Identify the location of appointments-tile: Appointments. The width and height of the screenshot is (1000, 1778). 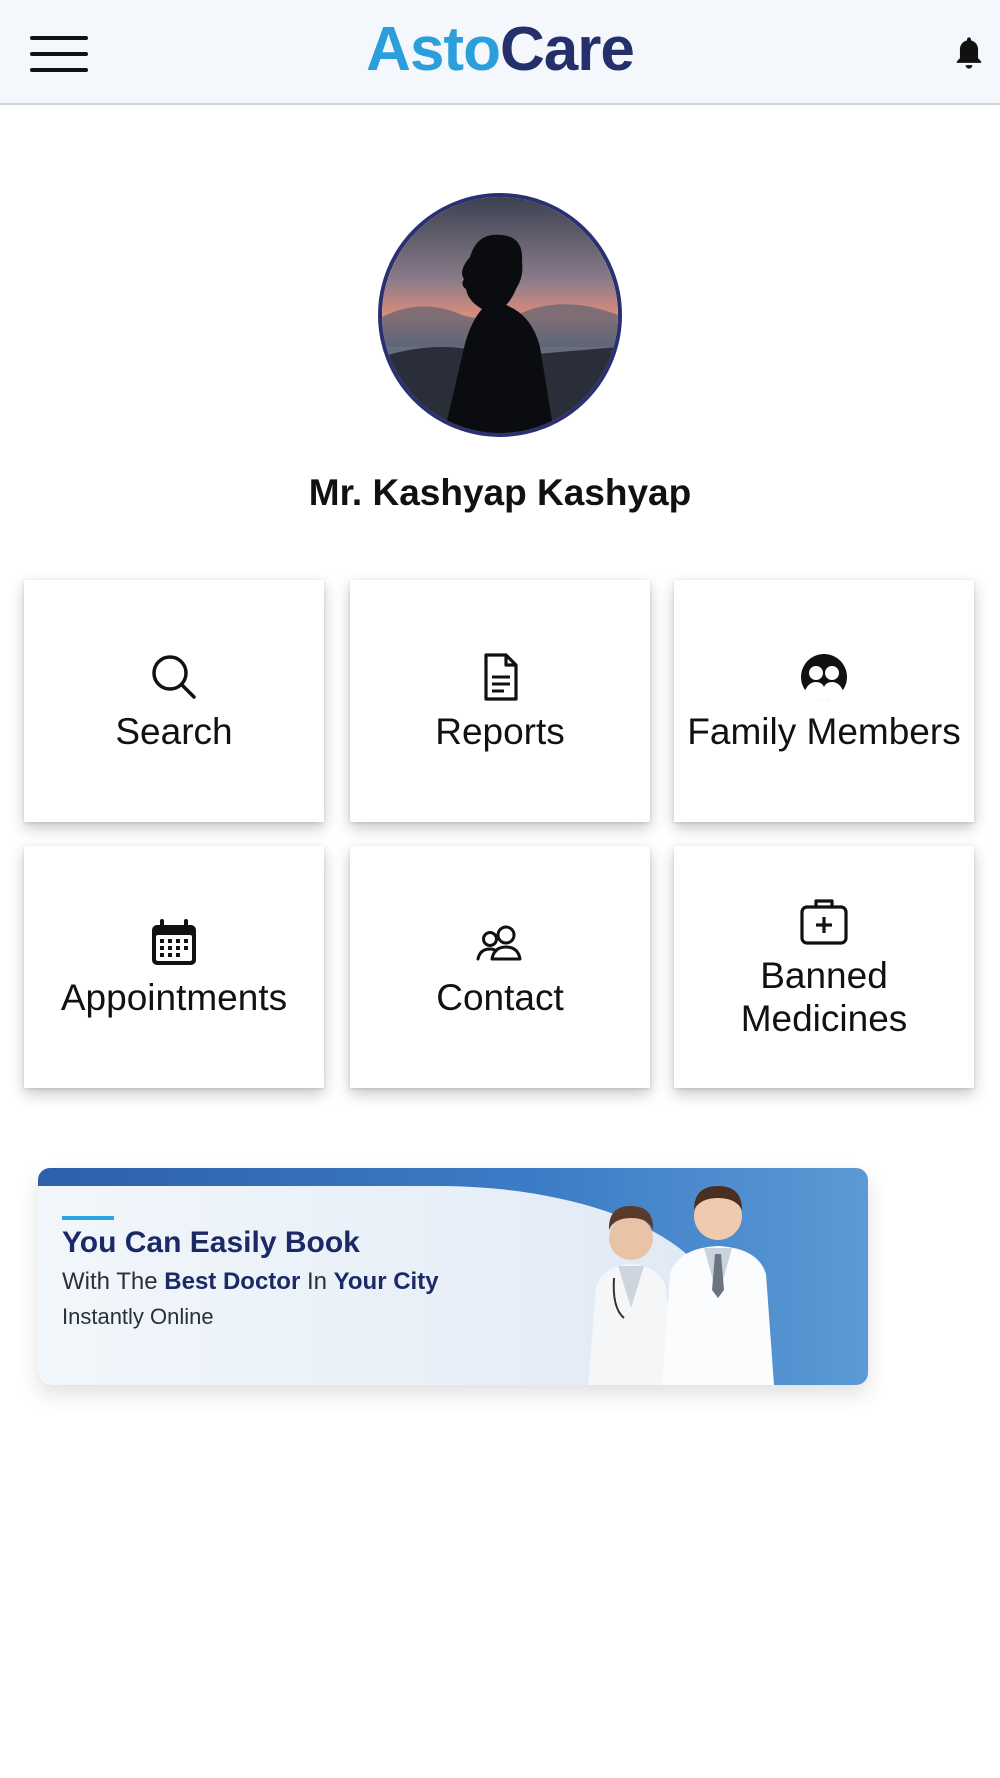
(174, 967).